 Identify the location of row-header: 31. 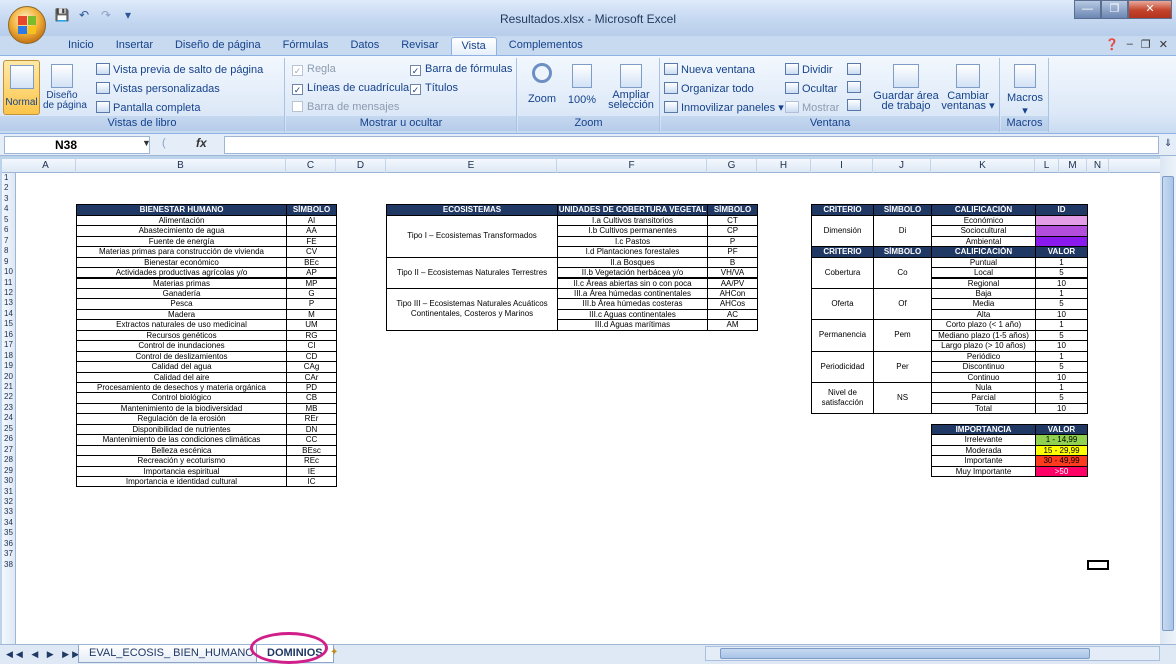
(9, 492).